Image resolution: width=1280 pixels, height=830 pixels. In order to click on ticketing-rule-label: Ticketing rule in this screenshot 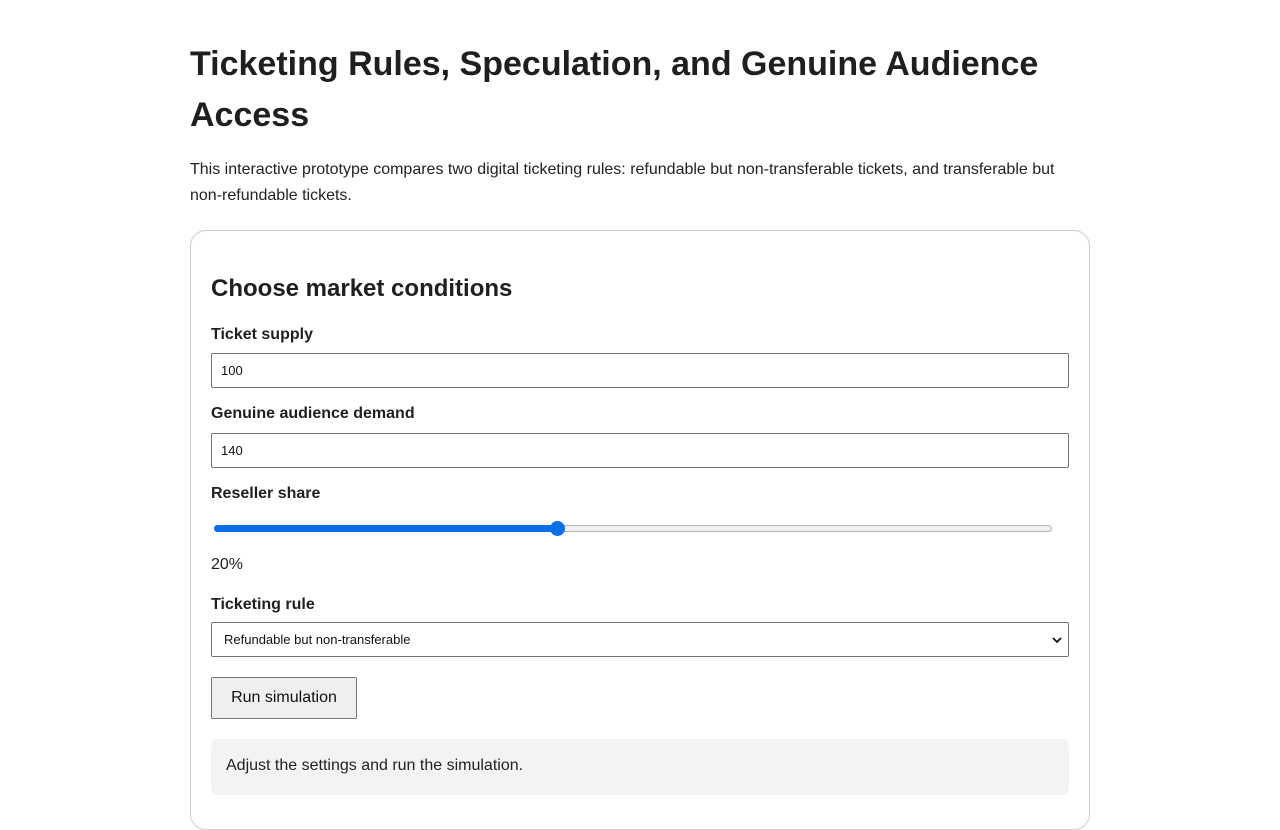, I will do `click(263, 604)`.